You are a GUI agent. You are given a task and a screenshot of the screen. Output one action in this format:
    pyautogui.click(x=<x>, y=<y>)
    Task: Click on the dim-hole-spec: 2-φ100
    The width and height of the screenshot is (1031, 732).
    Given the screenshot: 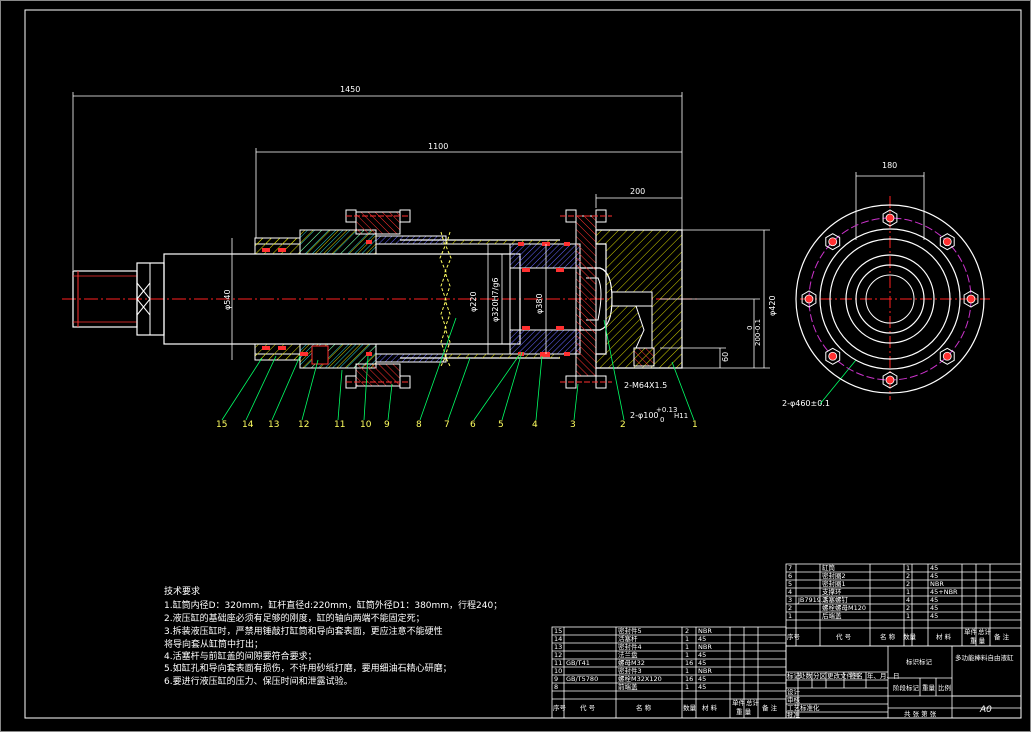 What is the action you would take?
    pyautogui.click(x=644, y=415)
    